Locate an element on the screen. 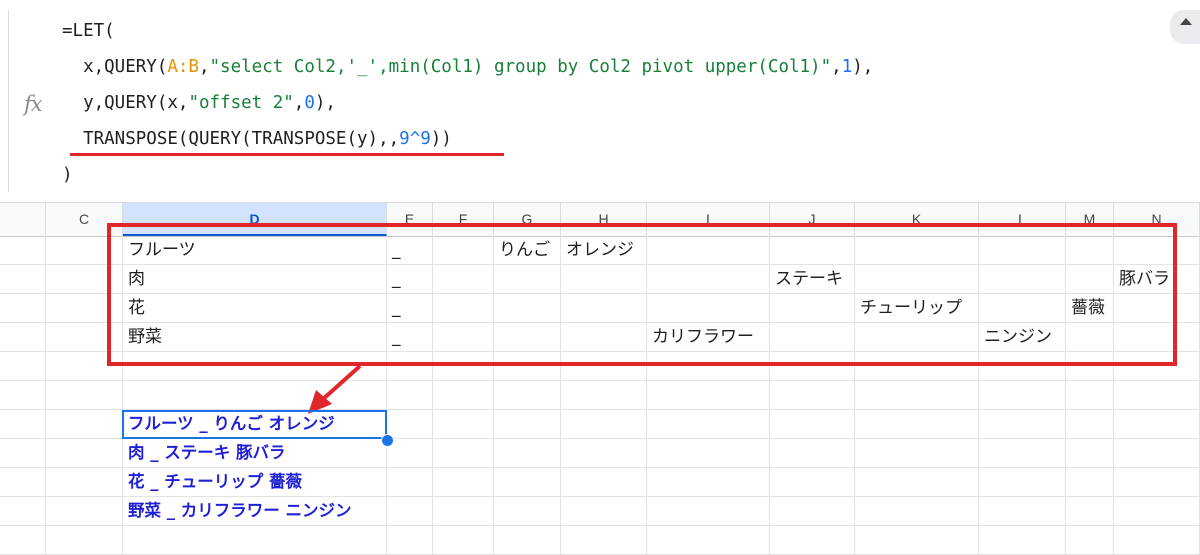 The width and height of the screenshot is (1200, 555). selected-cell-D9 is located at coordinates (254, 424).